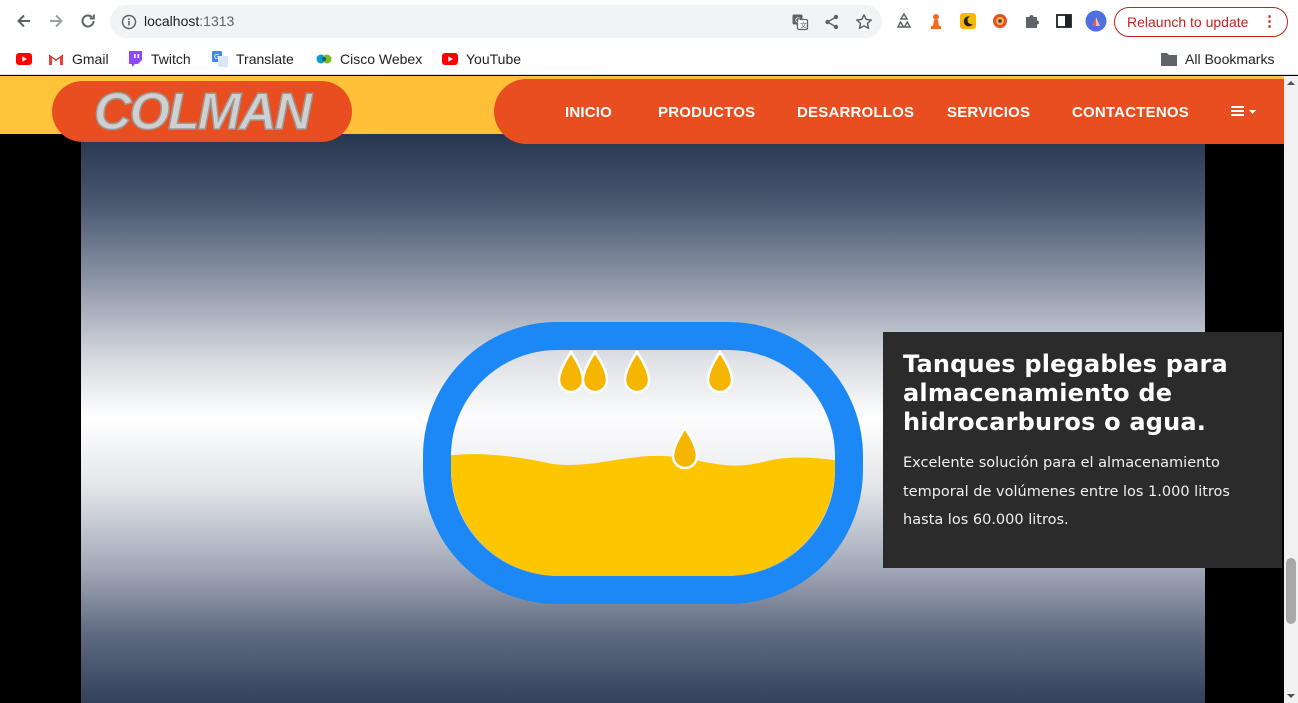 The height and width of the screenshot is (703, 1298). I want to click on bookmark-youtube-unnamed, so click(28, 59).